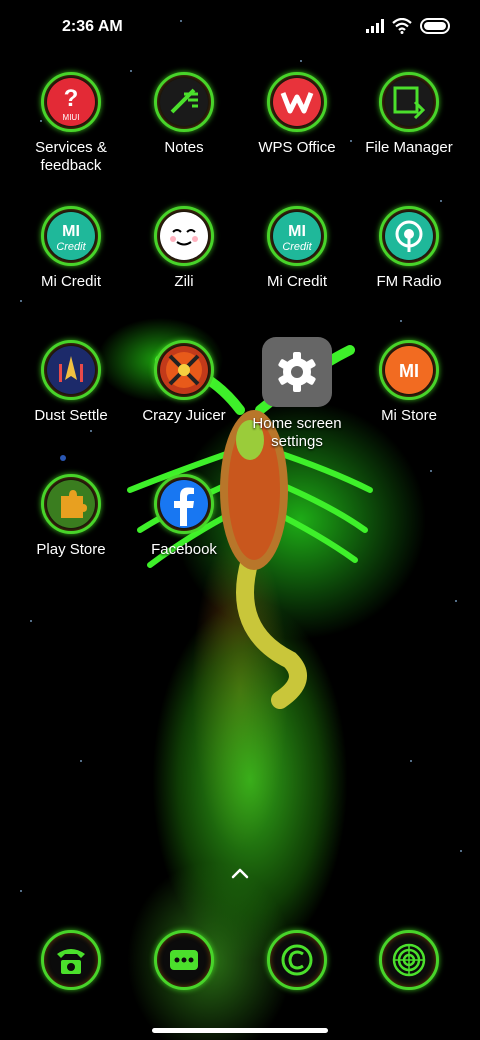  I want to click on status-time: 2:36 AM, so click(92, 26).